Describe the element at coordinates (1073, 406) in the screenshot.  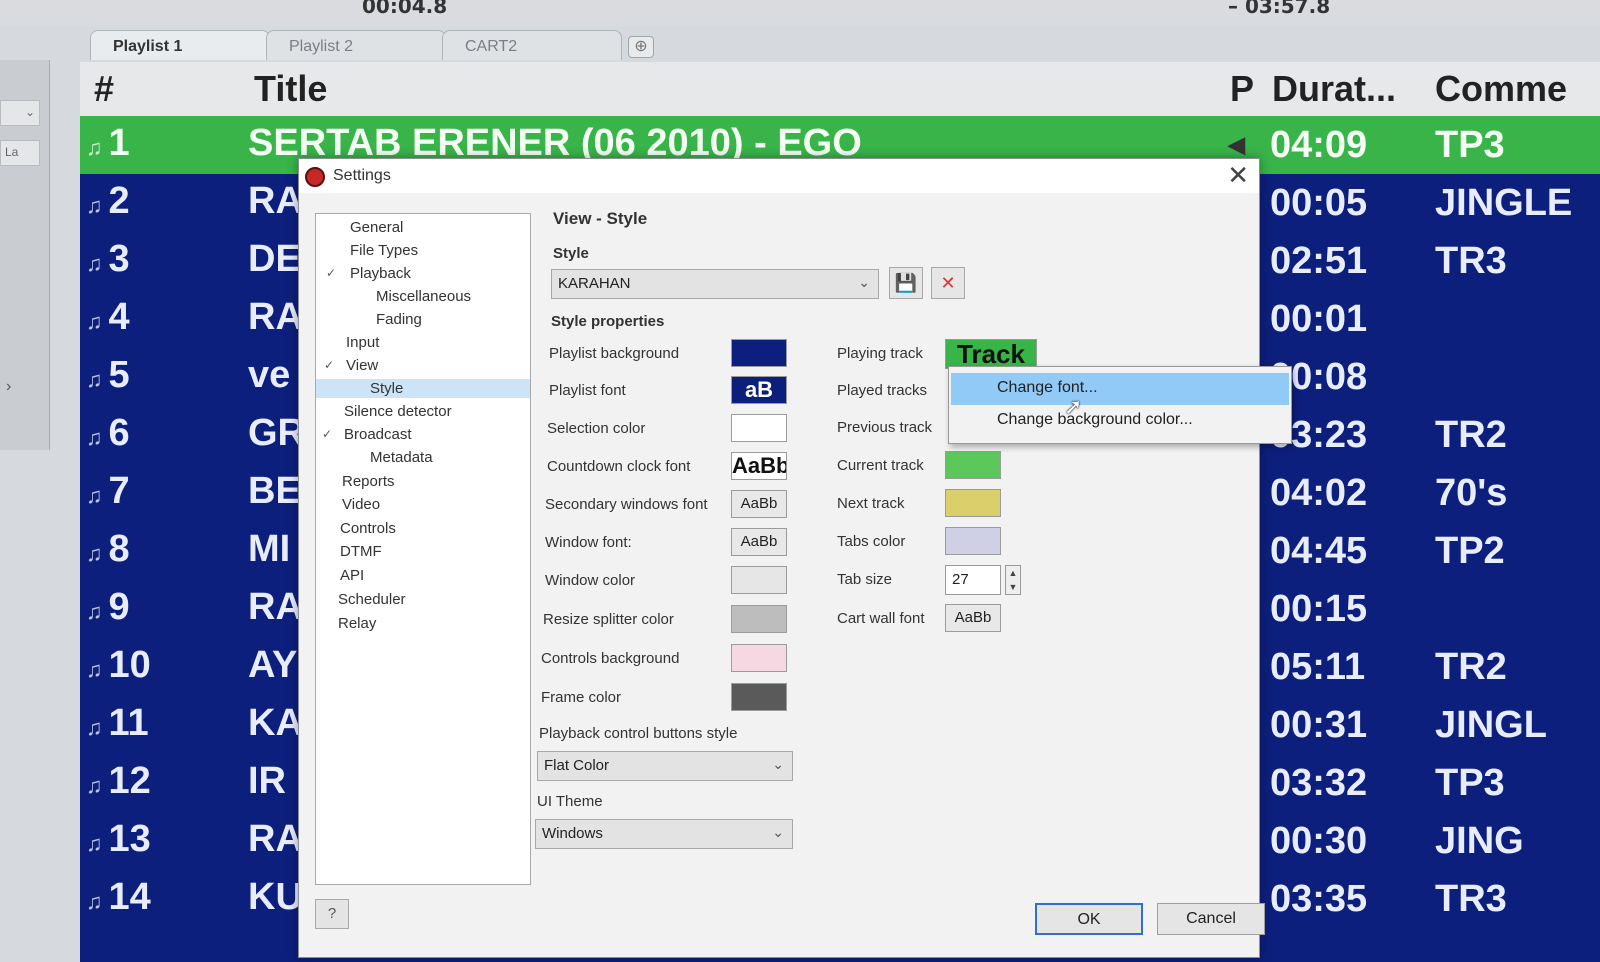
I see `mouse-cursor-icon: ➚` at that location.